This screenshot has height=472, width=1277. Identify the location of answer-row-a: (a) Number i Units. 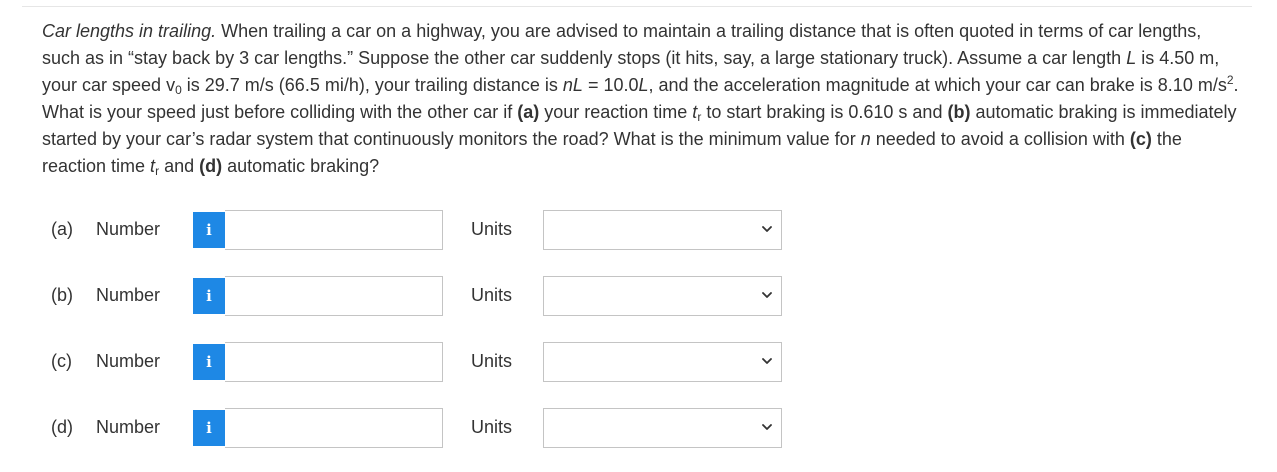
(638, 231).